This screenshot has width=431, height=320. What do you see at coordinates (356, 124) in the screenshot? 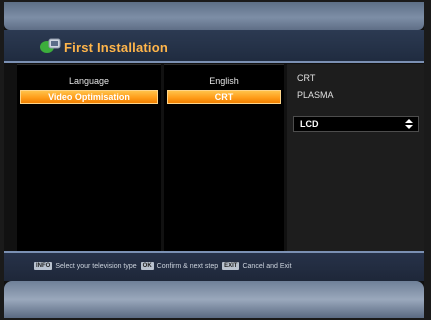
I see `tv-type-selector: LCD` at bounding box center [356, 124].